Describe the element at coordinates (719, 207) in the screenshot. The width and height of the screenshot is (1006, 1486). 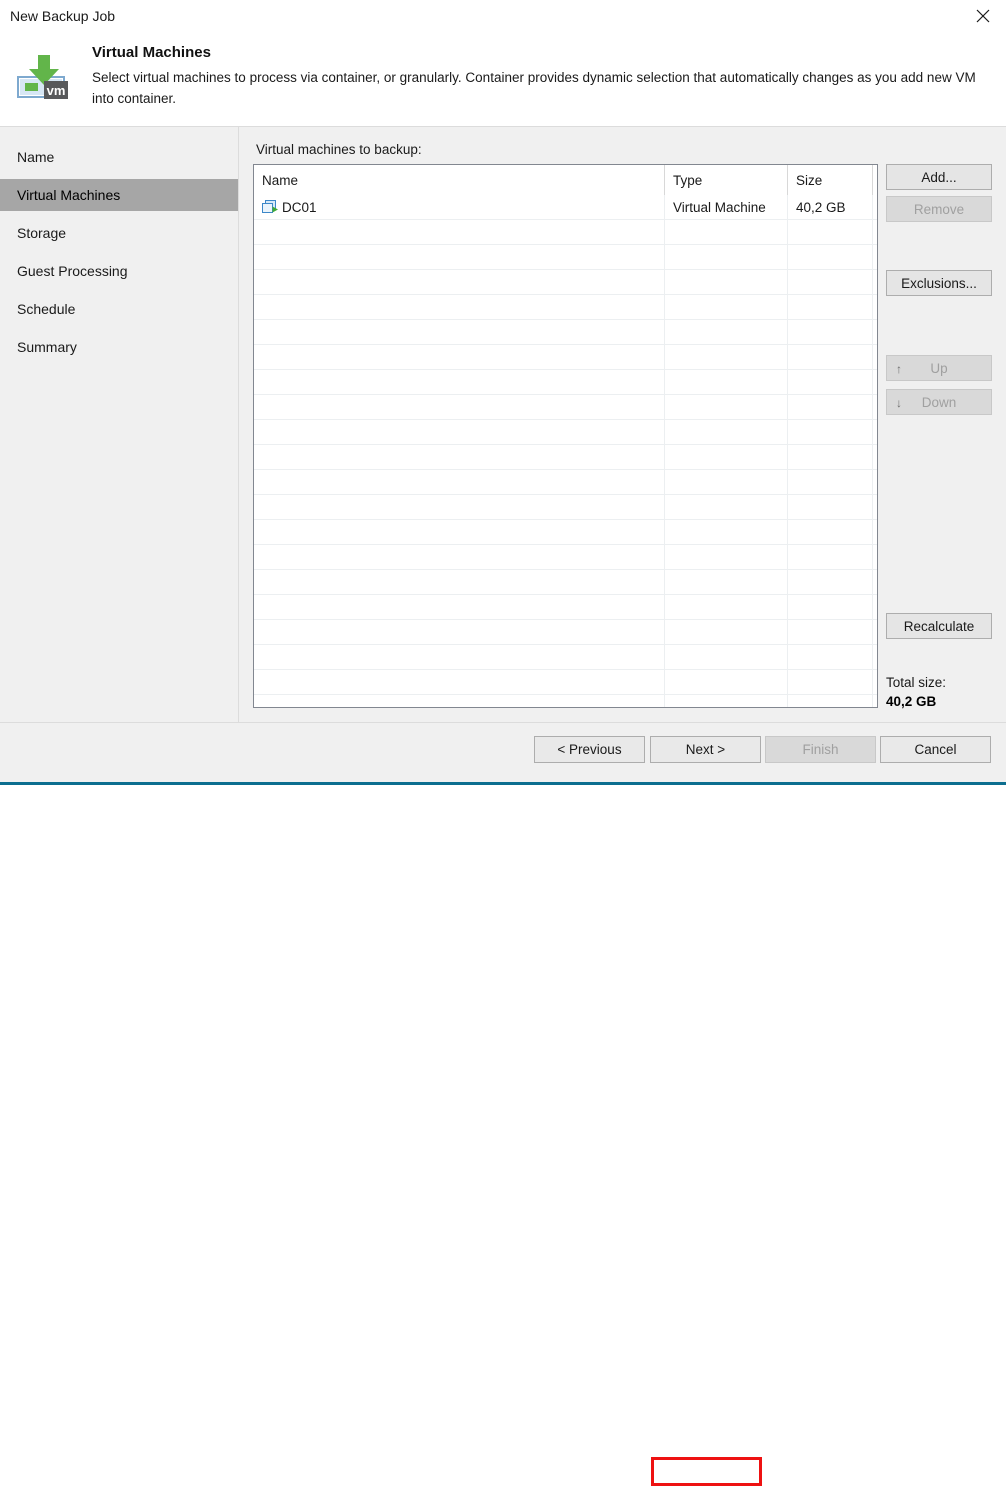
I see `cell-type: Virtual Machine` at that location.